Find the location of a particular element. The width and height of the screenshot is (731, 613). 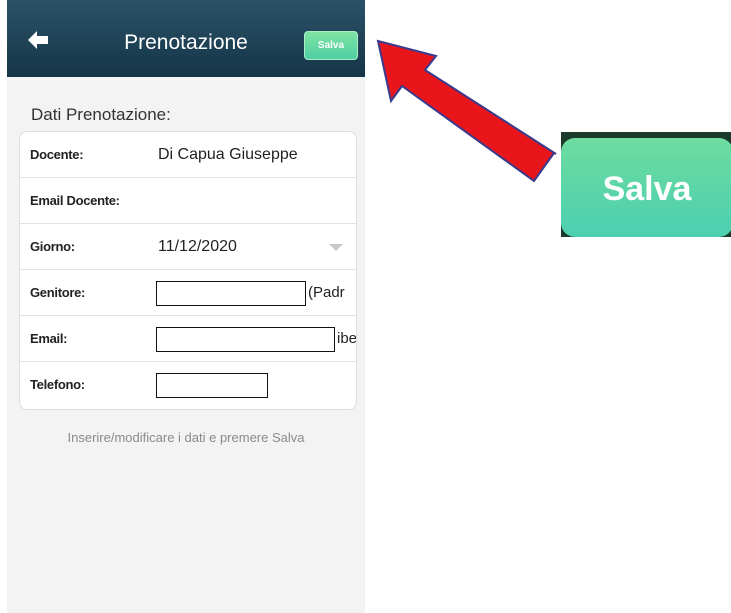

zoomed-save-callout: Salva is located at coordinates (646, 184).